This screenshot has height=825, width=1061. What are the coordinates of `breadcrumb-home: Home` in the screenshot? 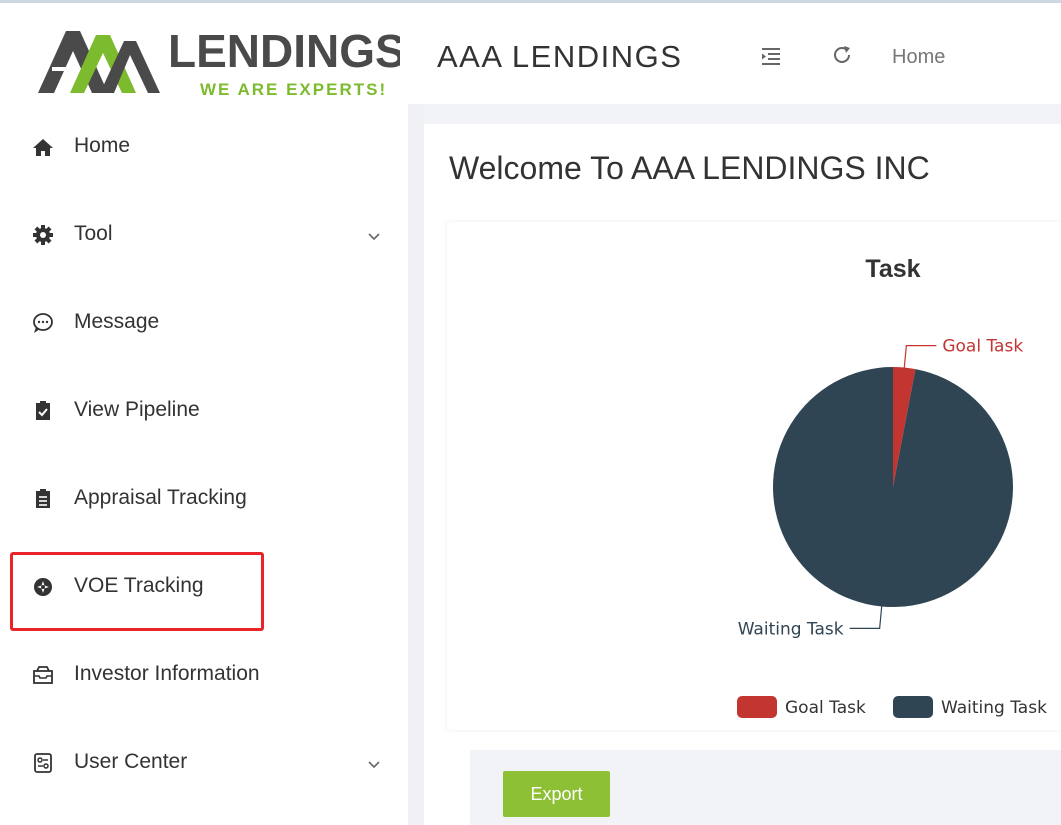 It's located at (918, 57).